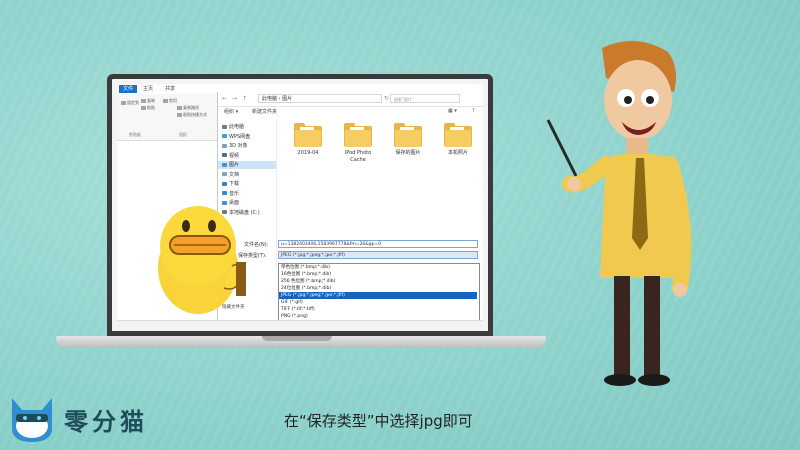 The height and width of the screenshot is (450, 800). What do you see at coordinates (224, 174) in the screenshot?
I see `document-icon` at bounding box center [224, 174].